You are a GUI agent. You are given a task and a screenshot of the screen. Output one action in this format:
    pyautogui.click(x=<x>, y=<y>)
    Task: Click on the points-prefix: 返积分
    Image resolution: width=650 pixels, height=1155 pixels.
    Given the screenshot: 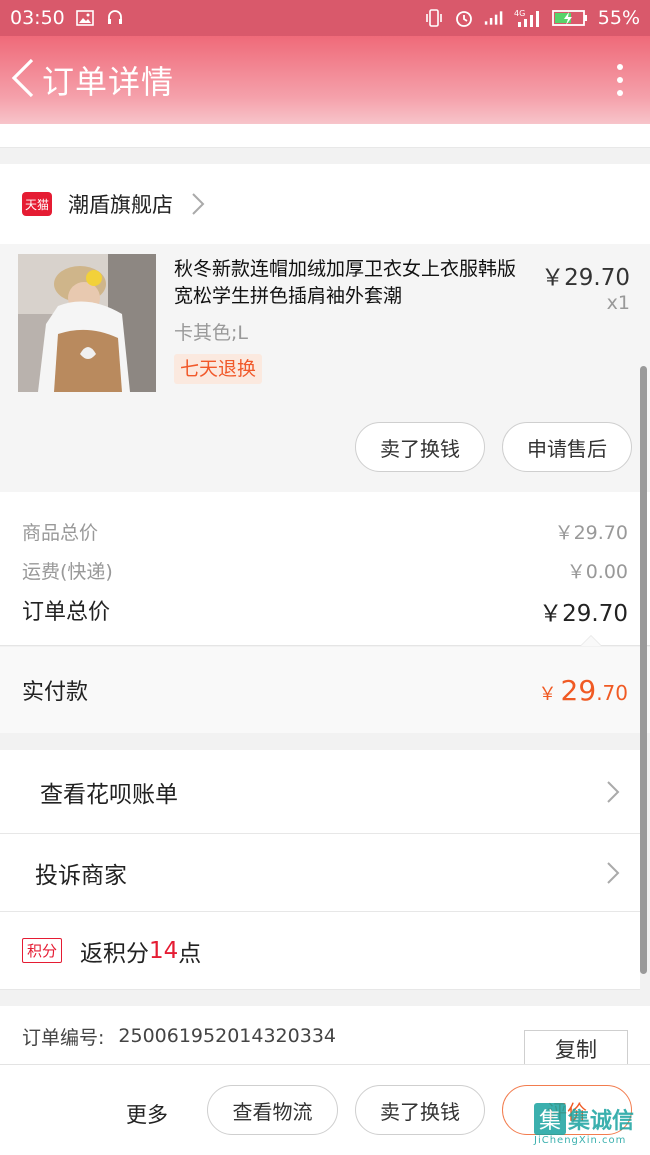 What is the action you would take?
    pyautogui.click(x=115, y=953)
    